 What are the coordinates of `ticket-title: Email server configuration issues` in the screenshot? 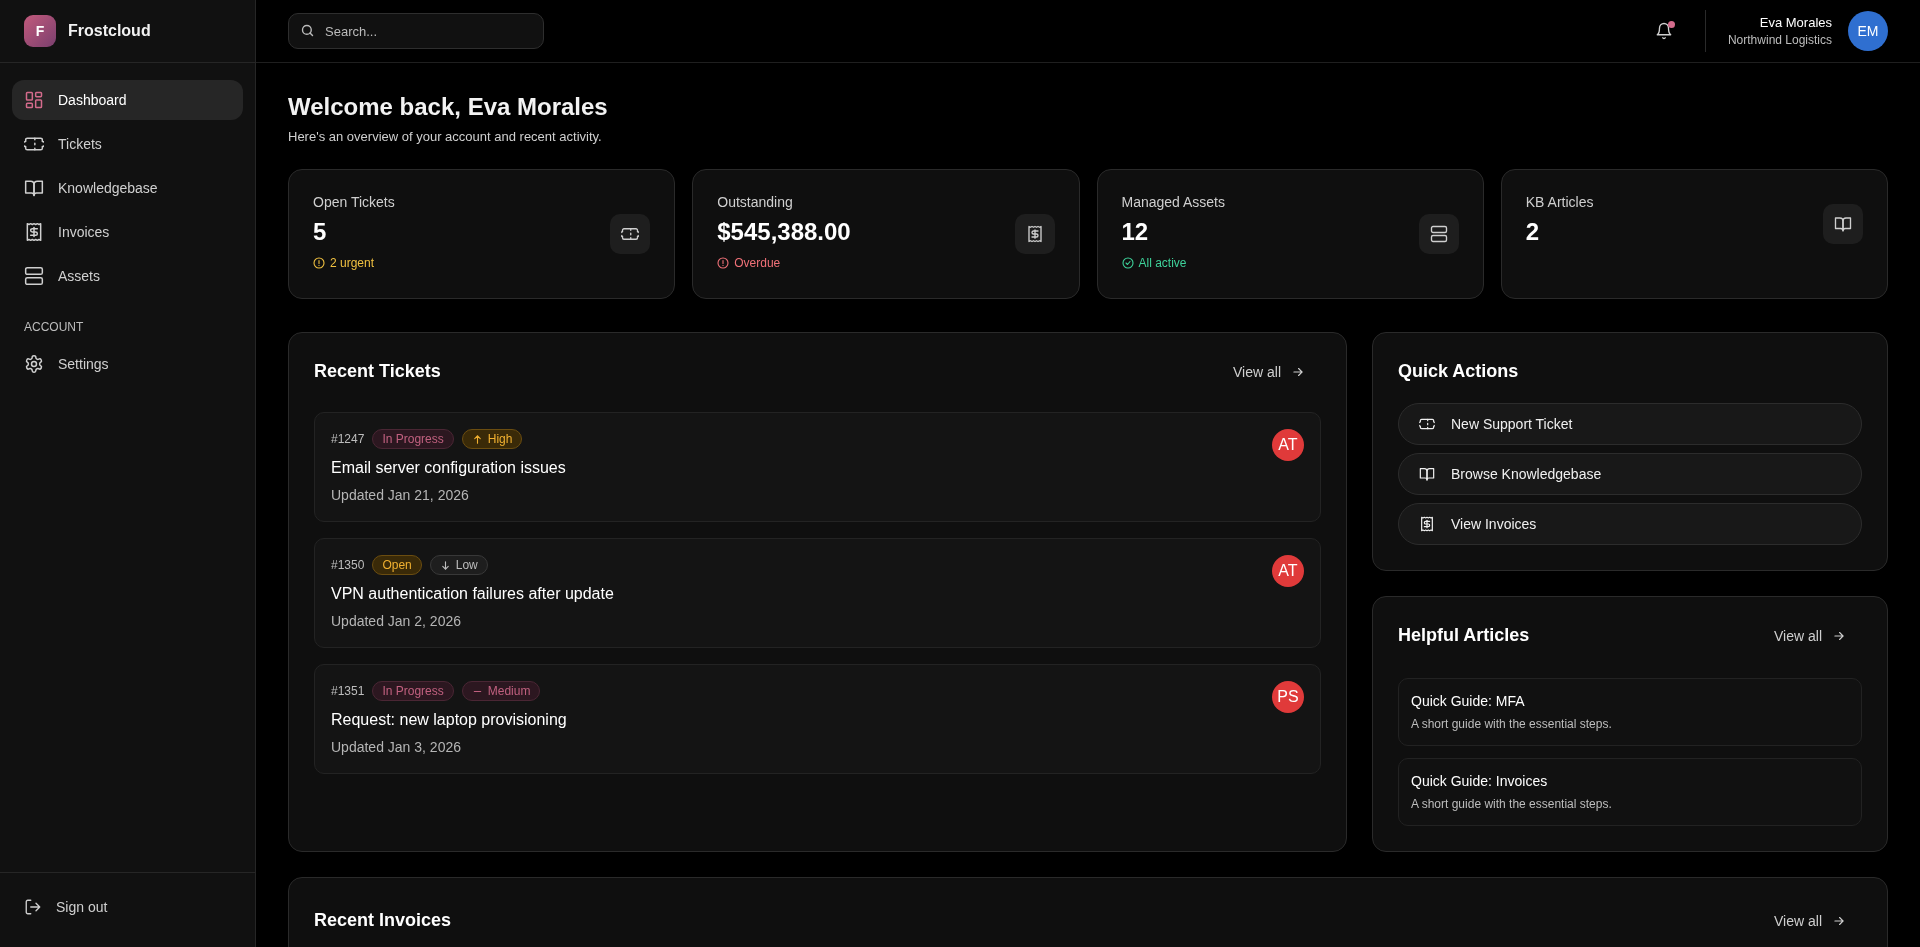 It's located at (448, 468).